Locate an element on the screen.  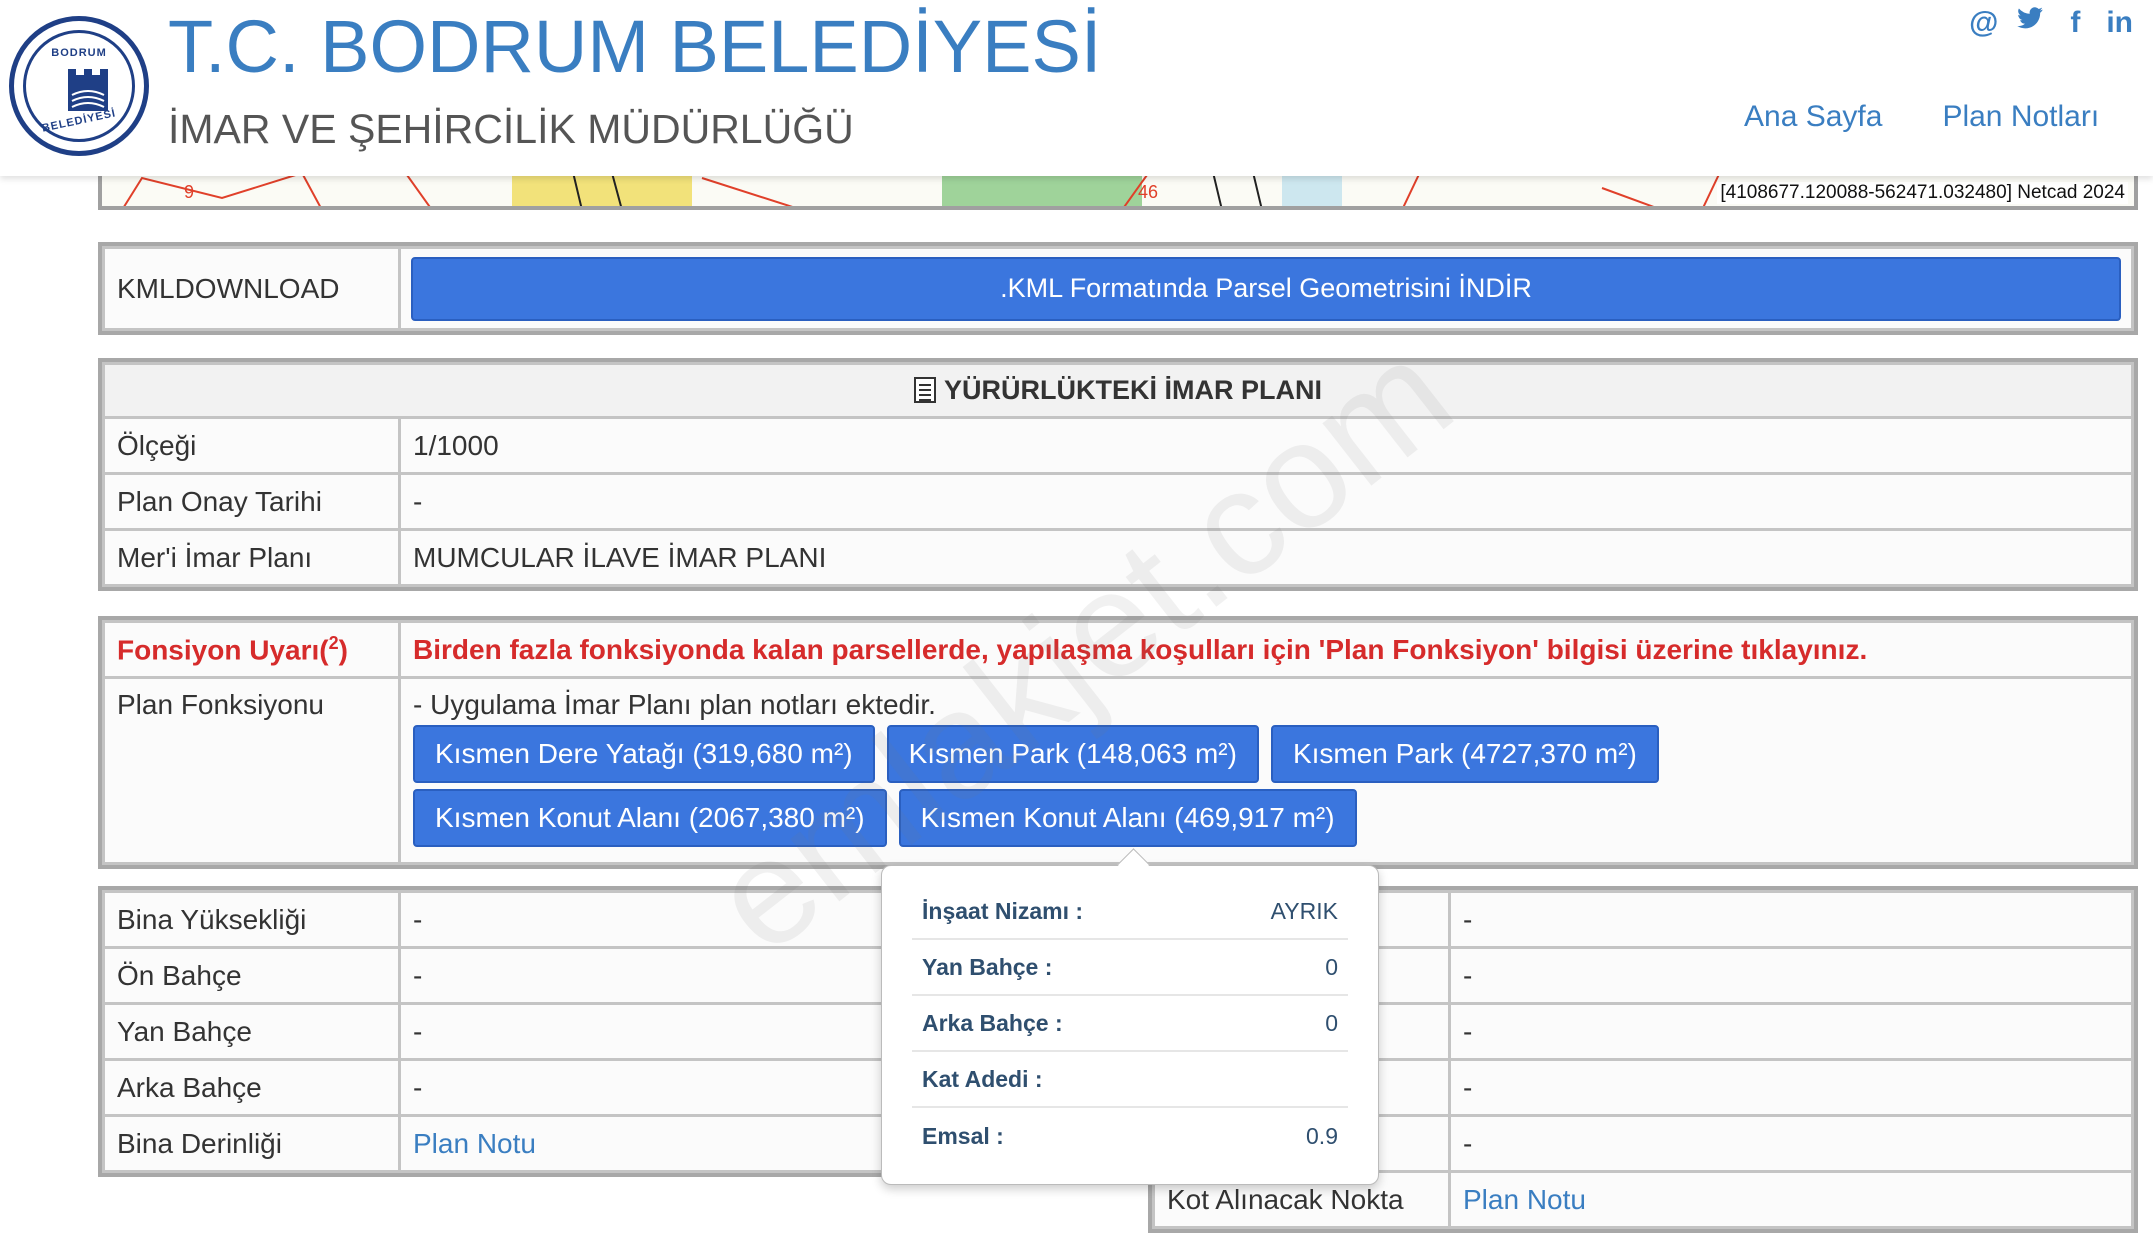
main-nav: Ana Sayfa Plan Notları Y is located at coordinates (1948, 117).